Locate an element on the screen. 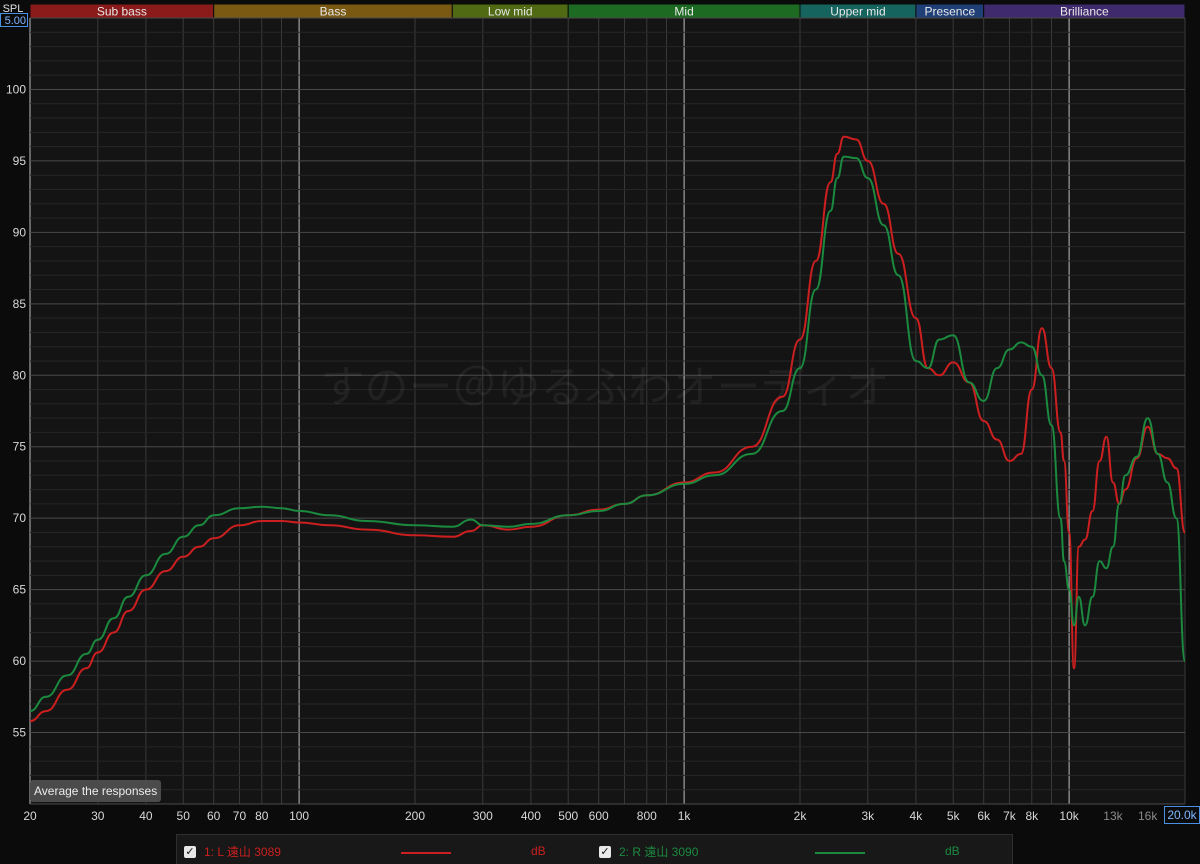  x-tick-label: 100 is located at coordinates (299, 816).